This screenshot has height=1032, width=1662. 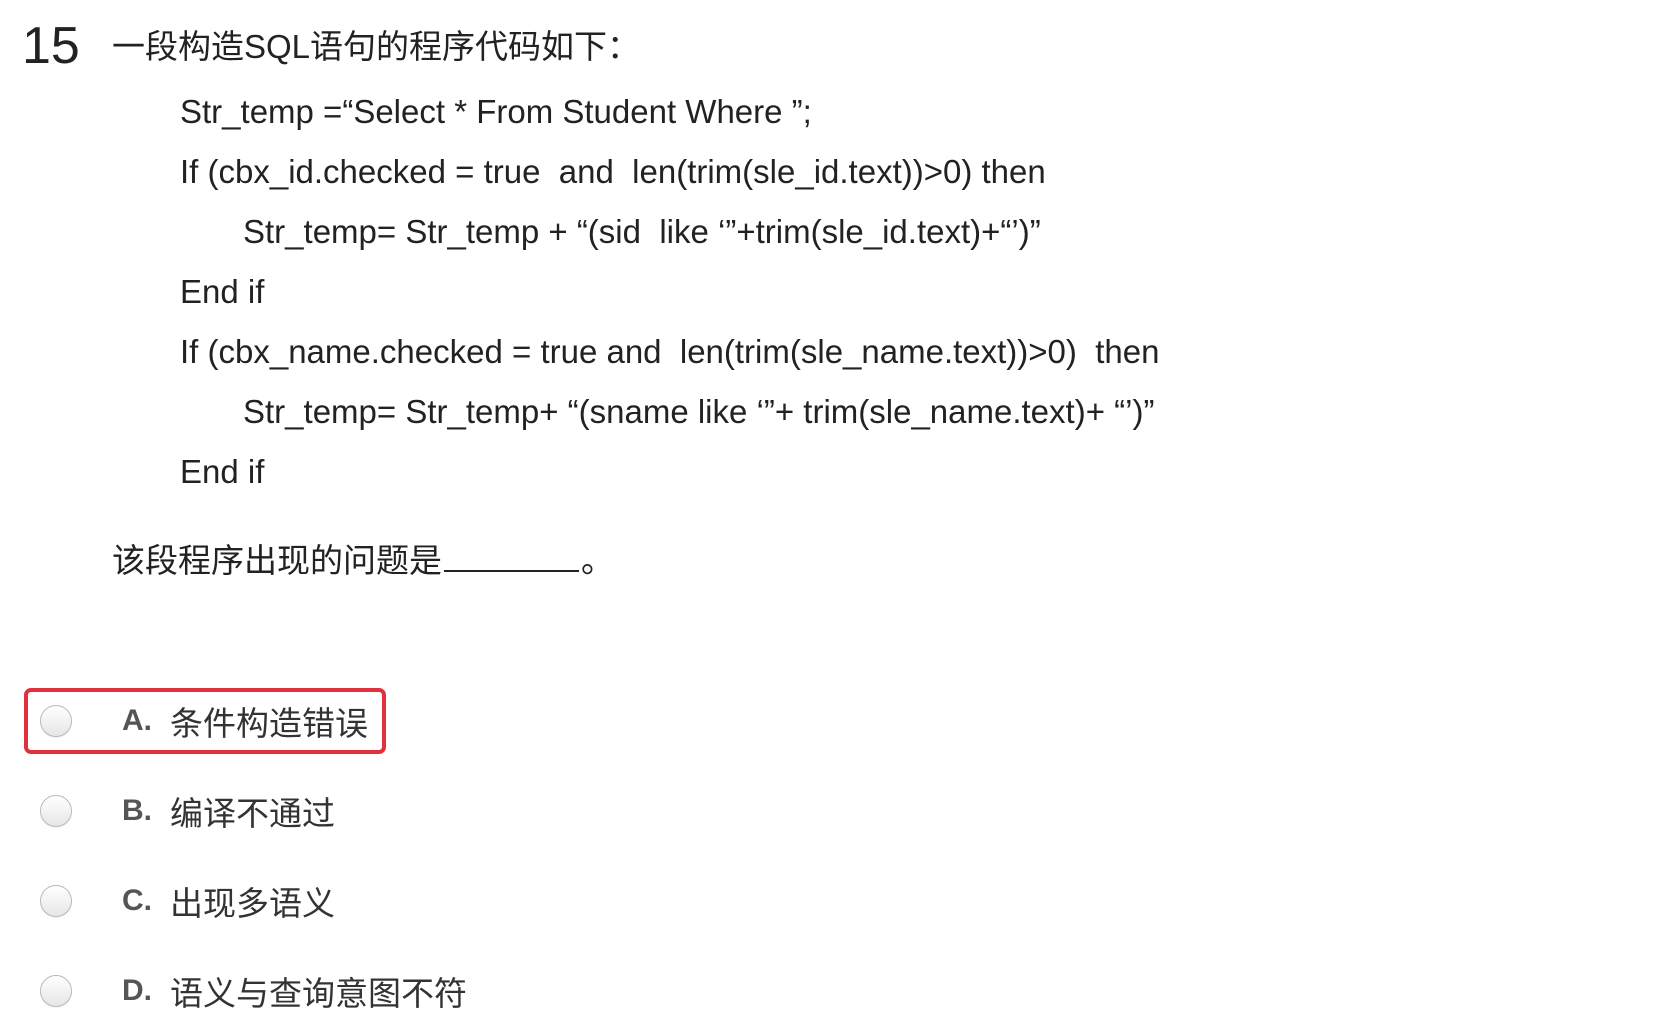 What do you see at coordinates (597, 560) in the screenshot?
I see `question-prompt-tail: 。` at bounding box center [597, 560].